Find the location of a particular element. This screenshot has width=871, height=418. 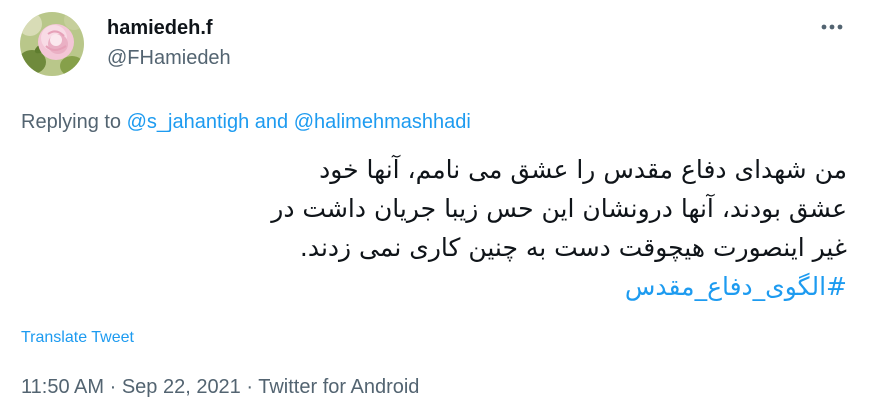

author-display-name: hamiedeh.f is located at coordinates (160, 28).